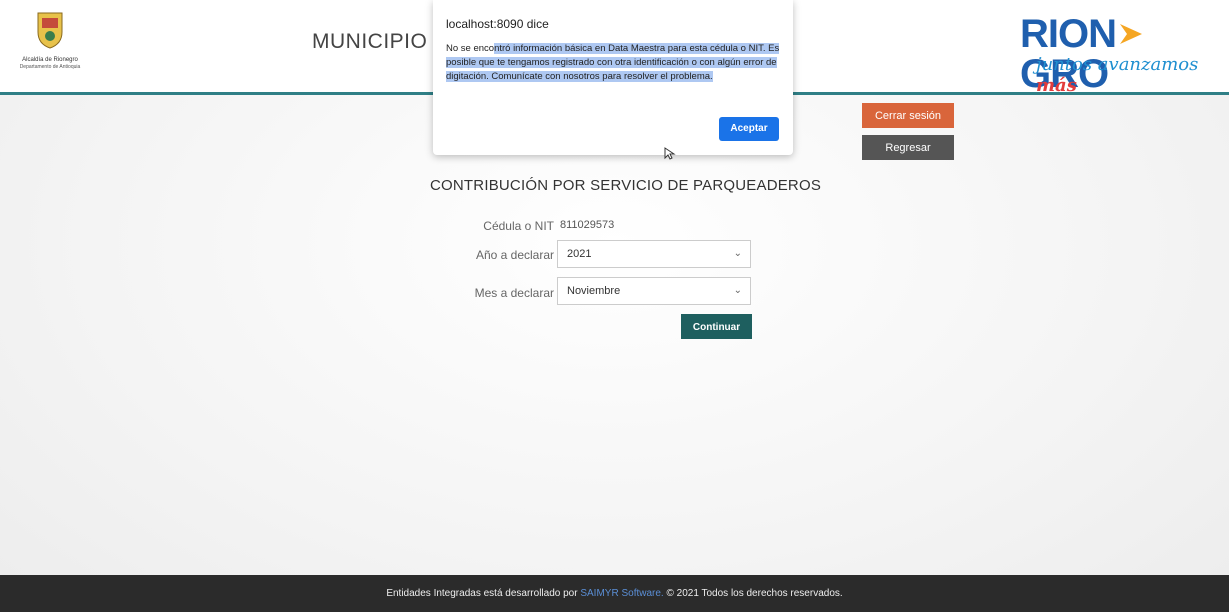 This screenshot has height=612, width=1229. I want to click on logout-button: Cerrar sesión, so click(908, 115).